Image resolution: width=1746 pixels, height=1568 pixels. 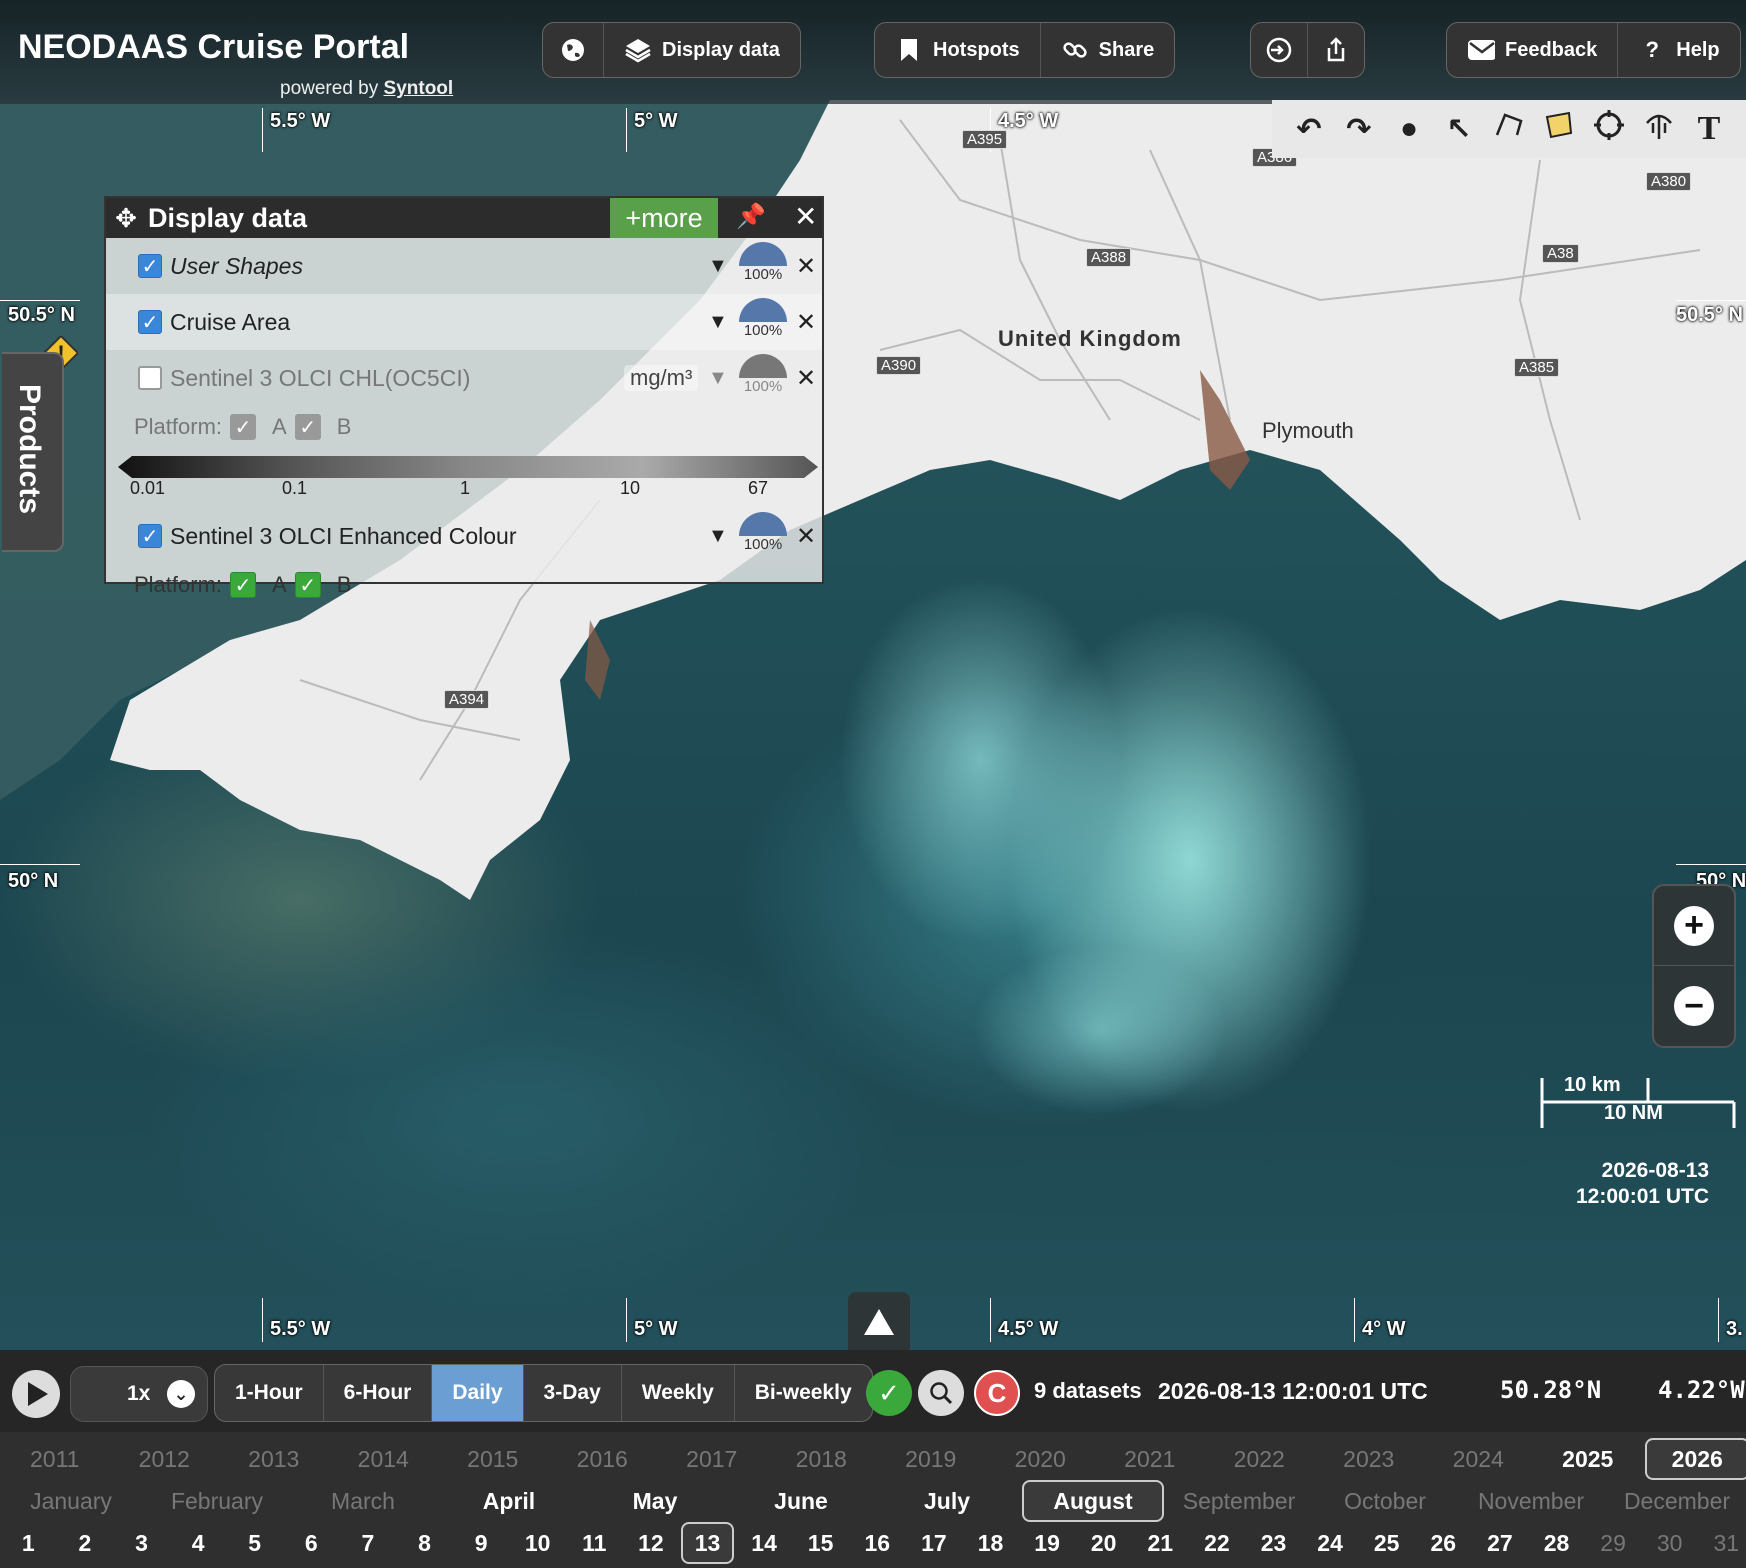 I want to click on line-tool, so click(x=1509, y=129).